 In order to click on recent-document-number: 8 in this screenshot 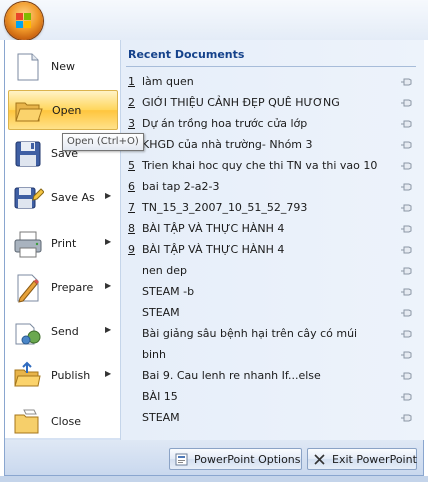, I will do `click(131, 228)`.